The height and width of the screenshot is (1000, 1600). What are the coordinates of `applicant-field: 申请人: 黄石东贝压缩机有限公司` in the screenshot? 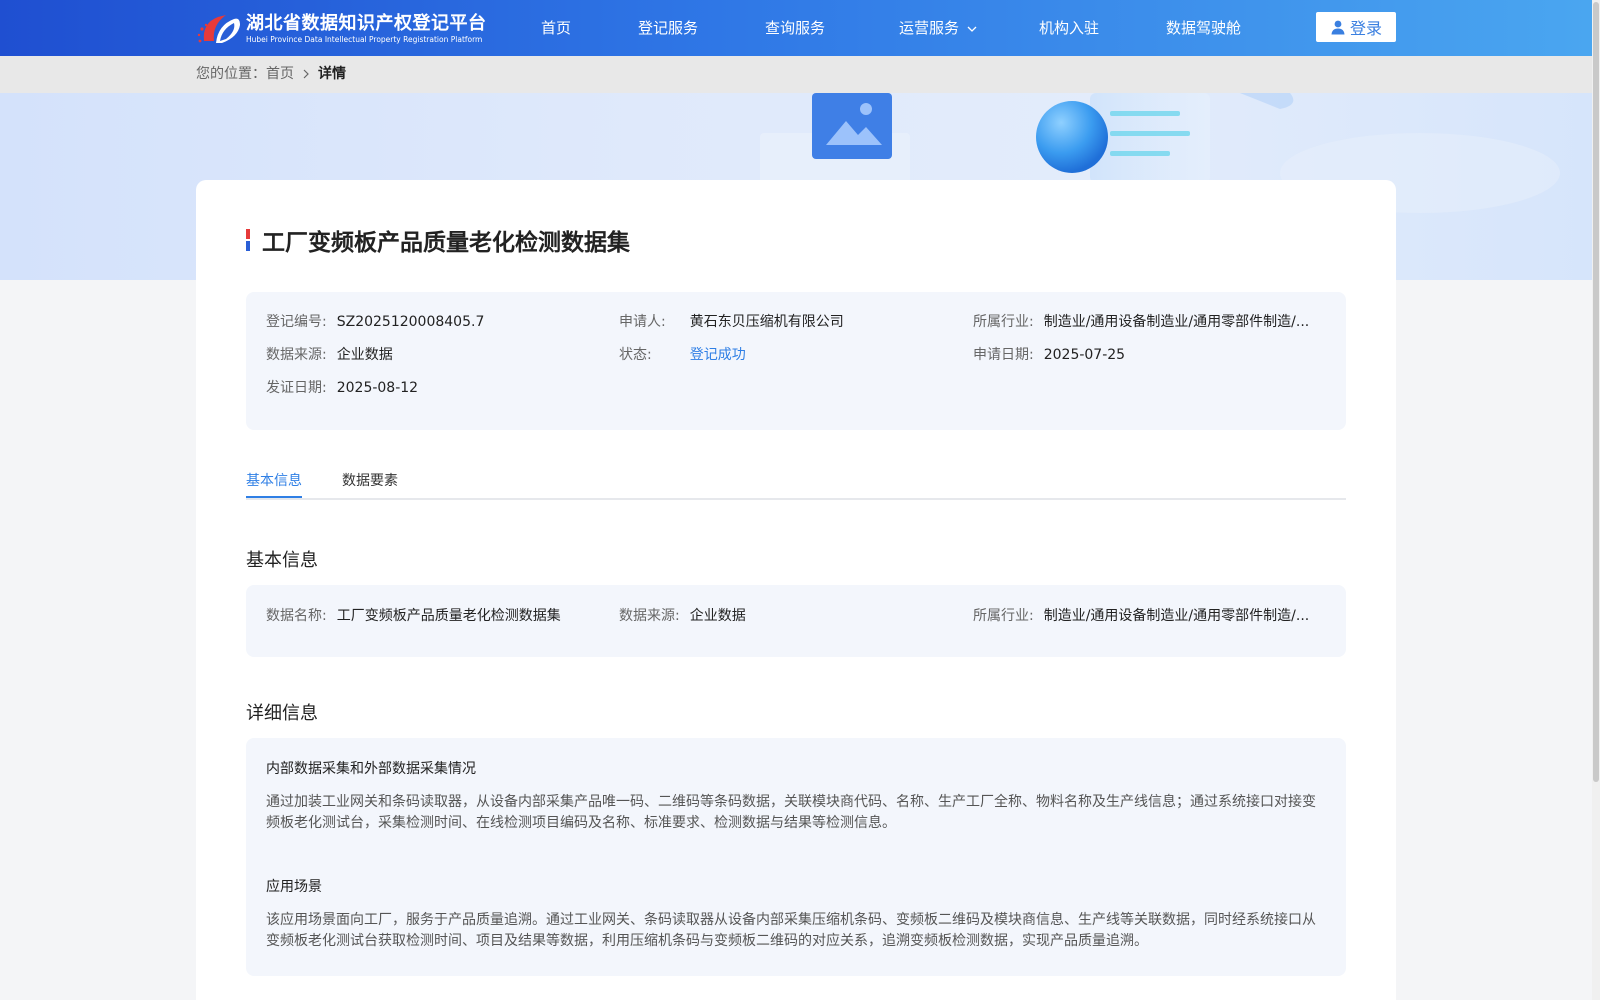 It's located at (731, 322).